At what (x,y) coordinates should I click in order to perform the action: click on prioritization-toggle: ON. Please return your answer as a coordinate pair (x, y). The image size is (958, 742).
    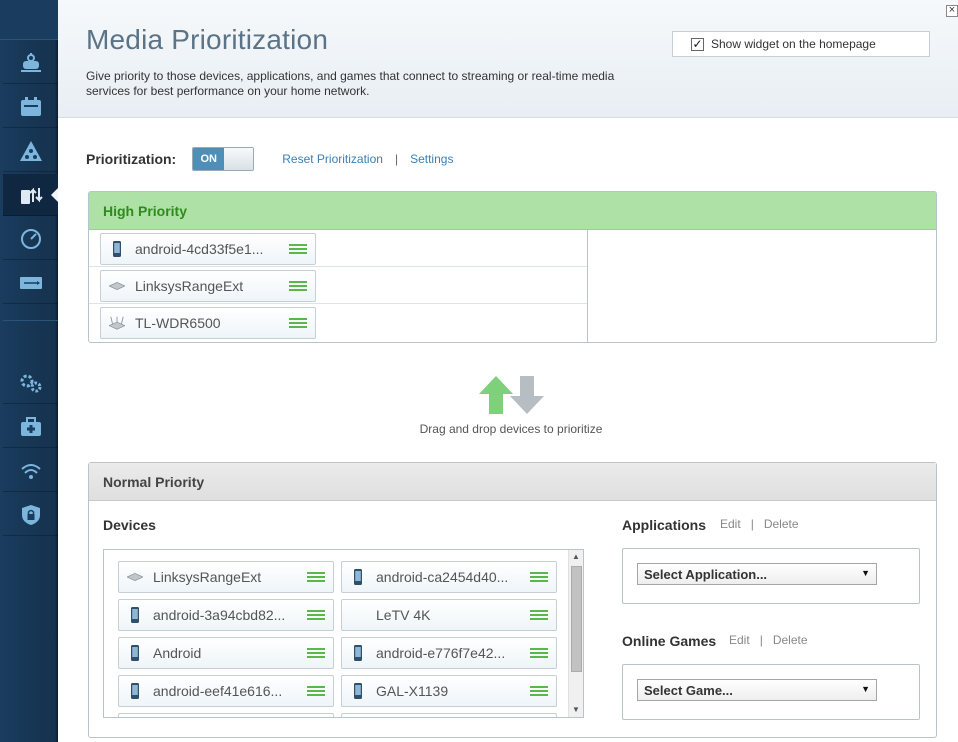
    Looking at the image, I should click on (223, 159).